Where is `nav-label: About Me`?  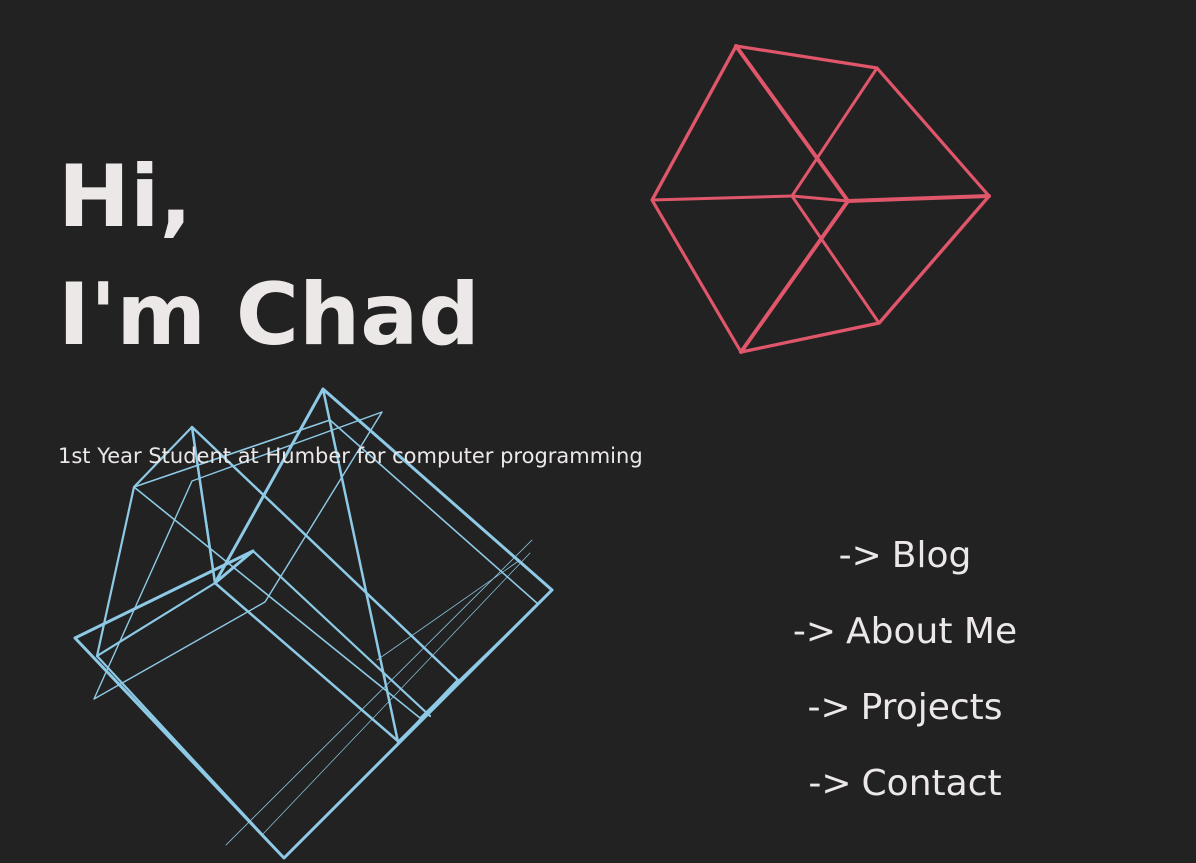 nav-label: About Me is located at coordinates (932, 631).